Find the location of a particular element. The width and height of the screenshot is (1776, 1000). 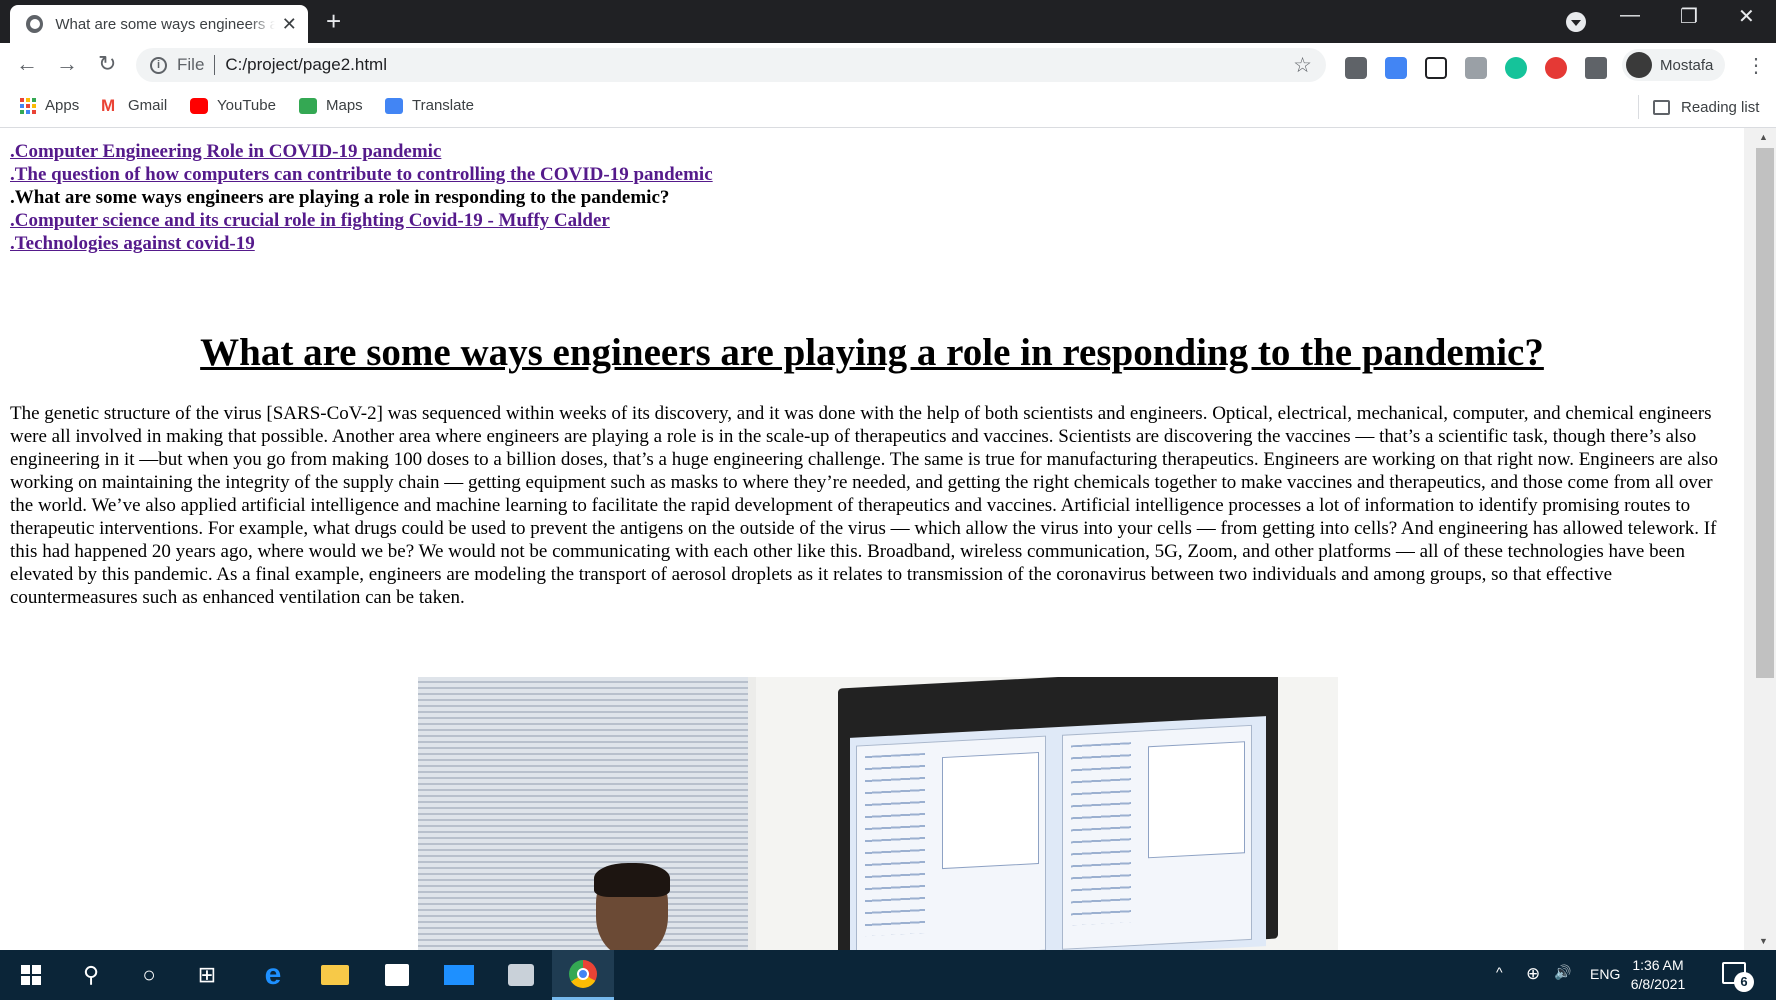

address-bar: i File C:/project/page2.html ☆ is located at coordinates (731, 65).